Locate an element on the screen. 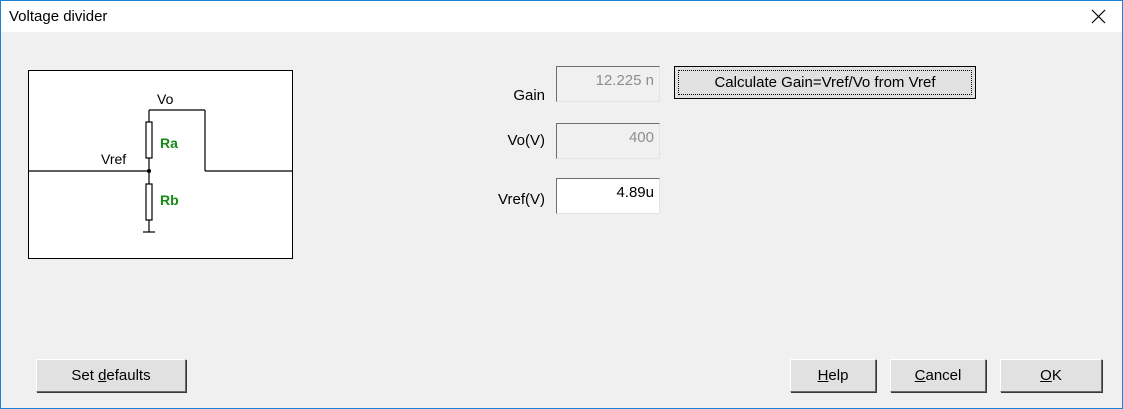  vo-label: Vo(V) is located at coordinates (526, 140).